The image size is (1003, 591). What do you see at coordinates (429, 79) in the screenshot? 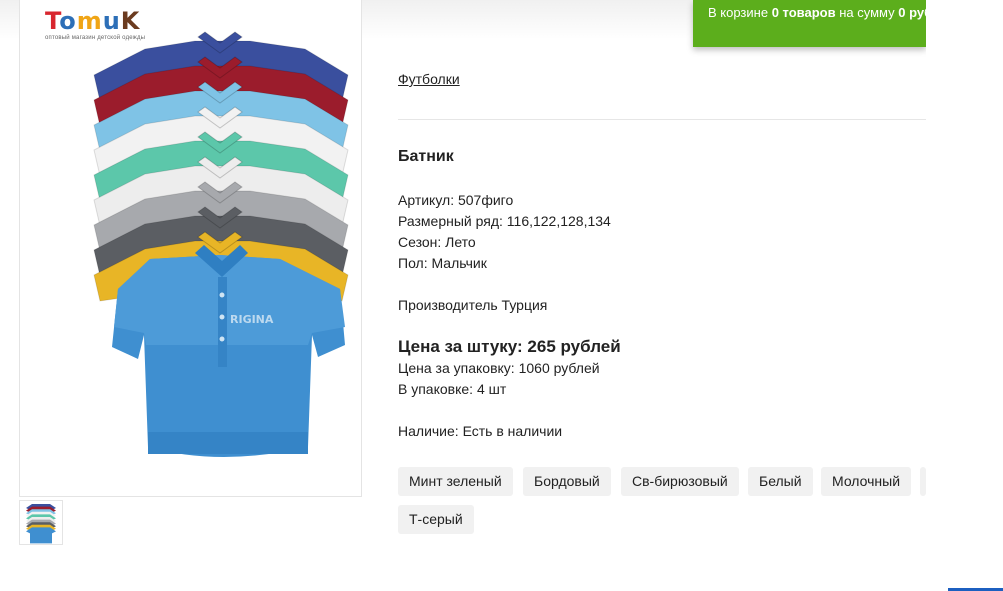
I see `category-link: Футболки` at bounding box center [429, 79].